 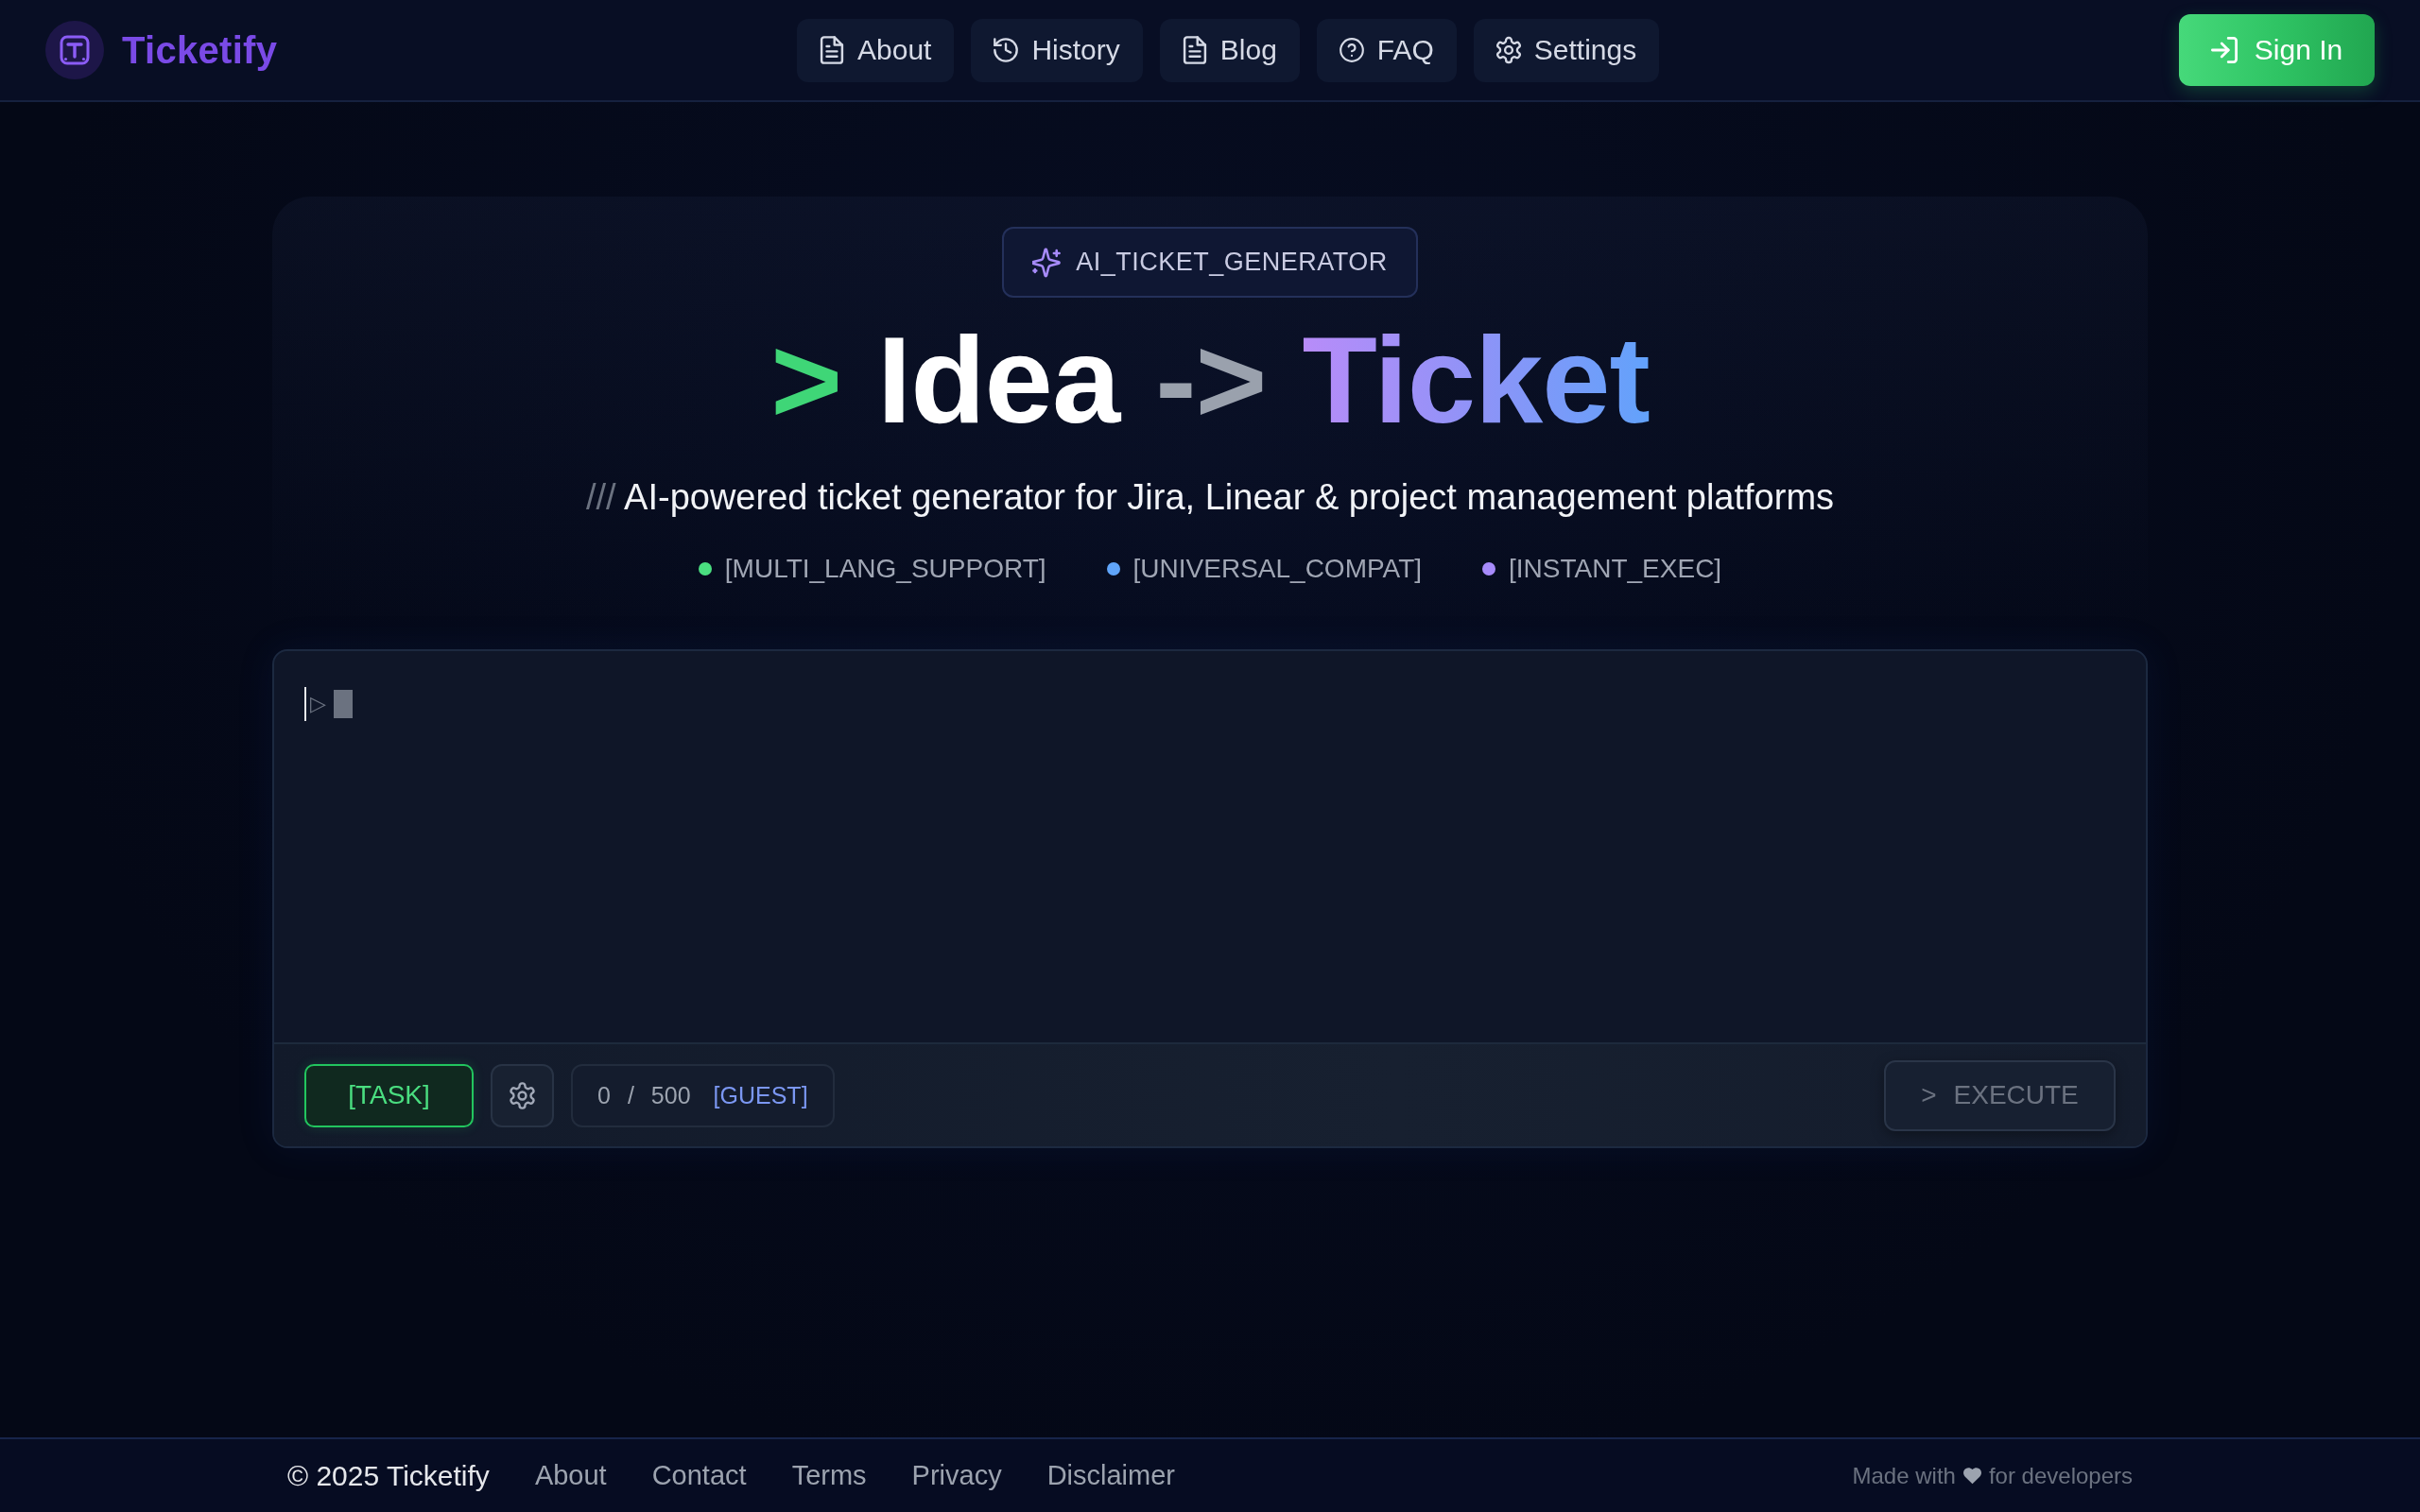 I want to click on help-icon, so click(x=1352, y=50).